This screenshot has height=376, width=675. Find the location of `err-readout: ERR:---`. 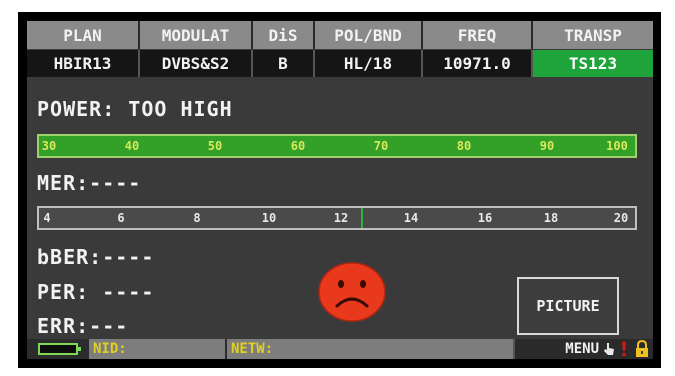

err-readout: ERR:--- is located at coordinates (82, 326).